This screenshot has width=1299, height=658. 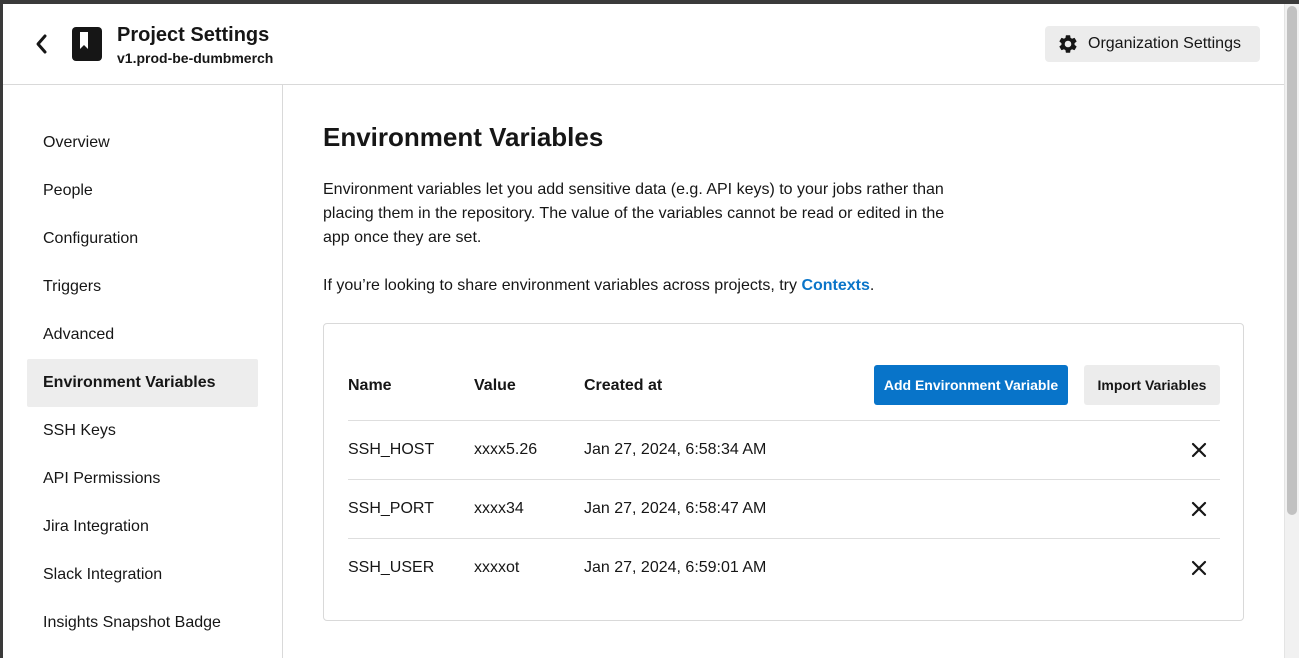 I want to click on sidebar-item-environment-variables: Environment Variables, so click(x=142, y=383).